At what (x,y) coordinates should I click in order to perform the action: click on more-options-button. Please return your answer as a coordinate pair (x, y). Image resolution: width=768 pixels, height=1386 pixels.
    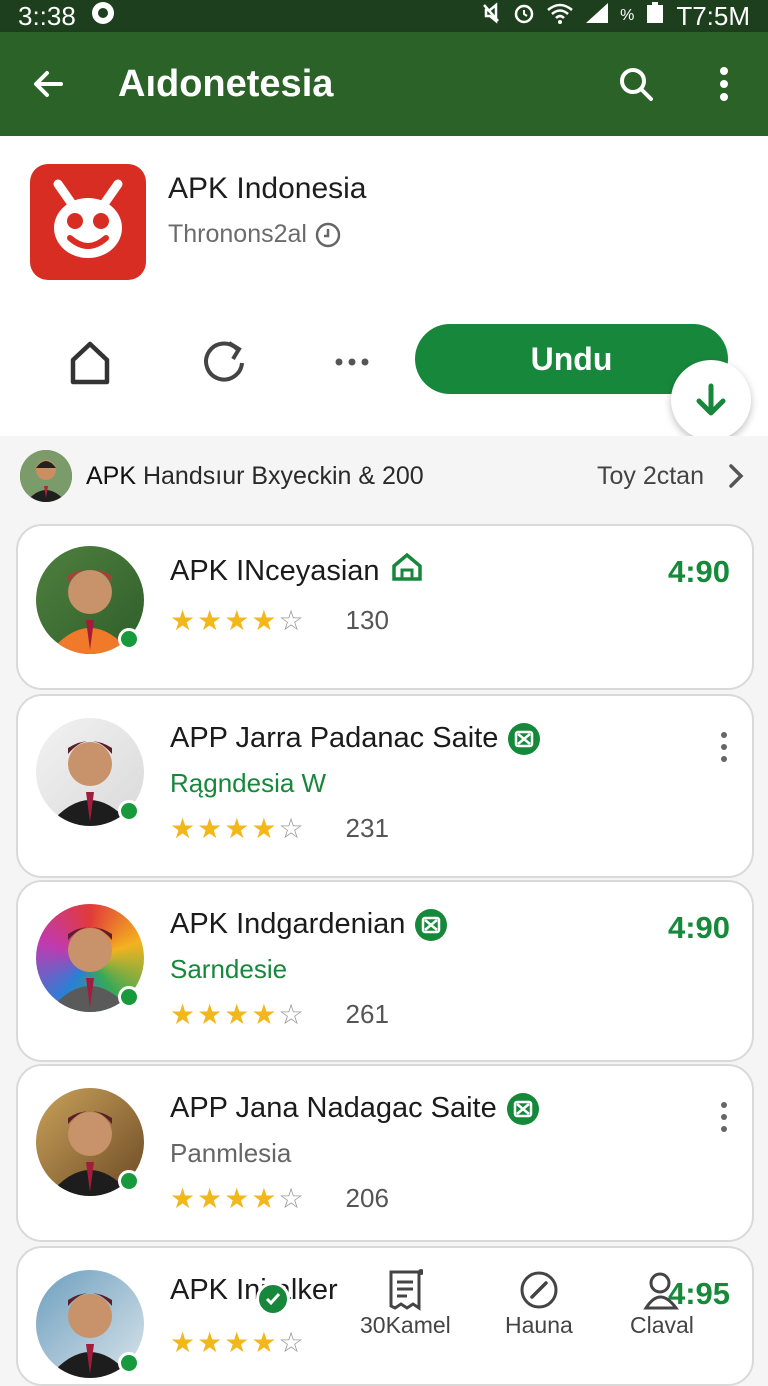
    Looking at the image, I should click on (352, 362).